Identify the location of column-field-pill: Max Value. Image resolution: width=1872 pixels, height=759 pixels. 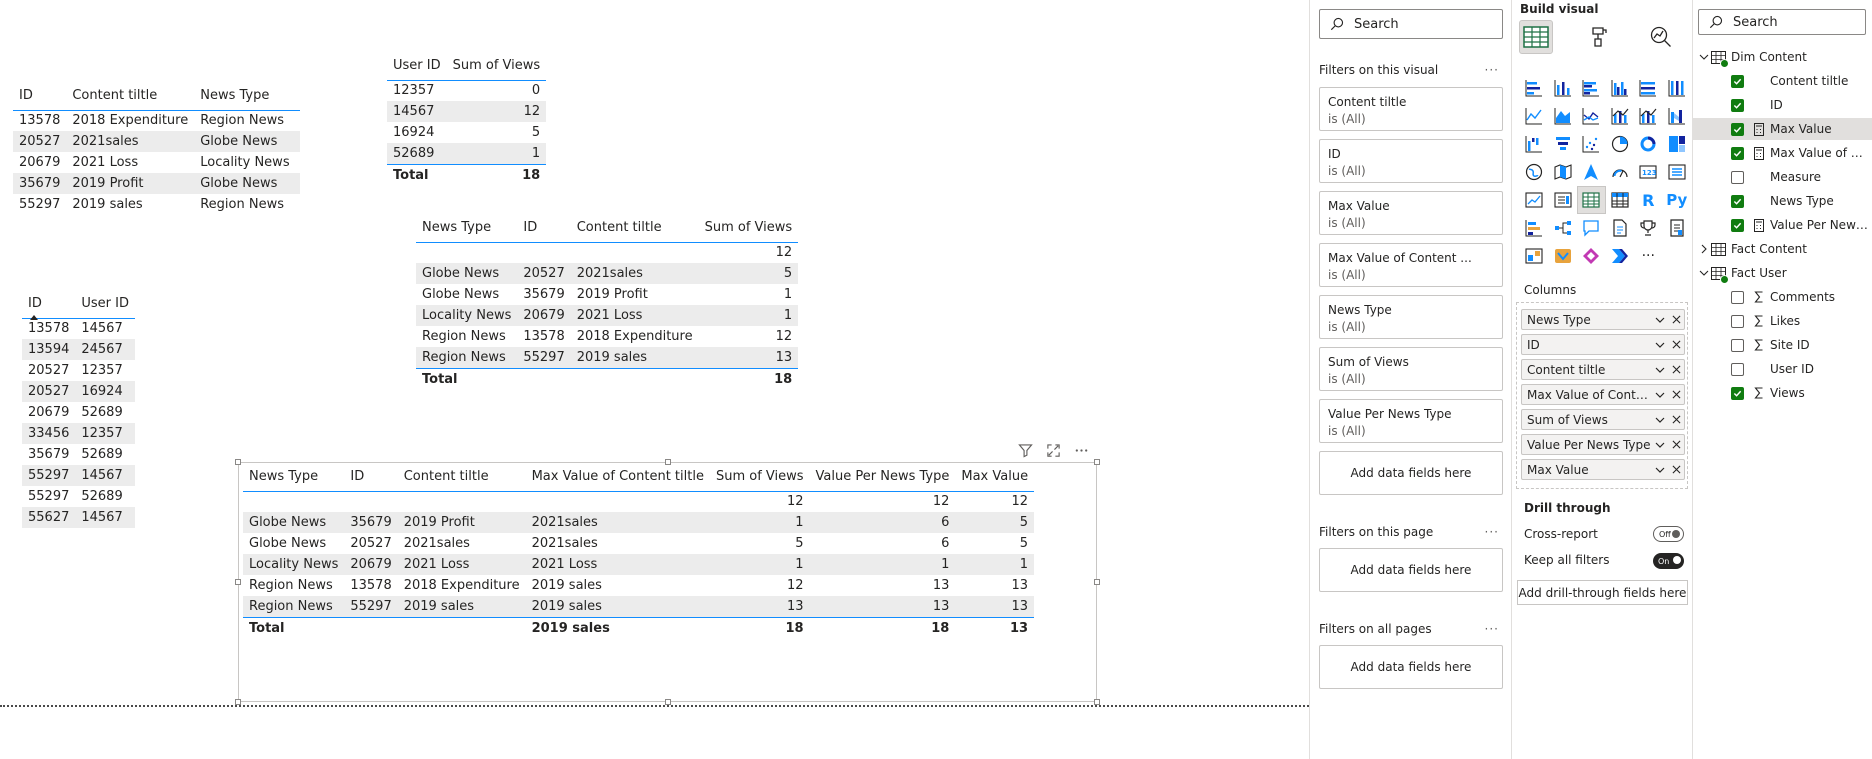
(1603, 469).